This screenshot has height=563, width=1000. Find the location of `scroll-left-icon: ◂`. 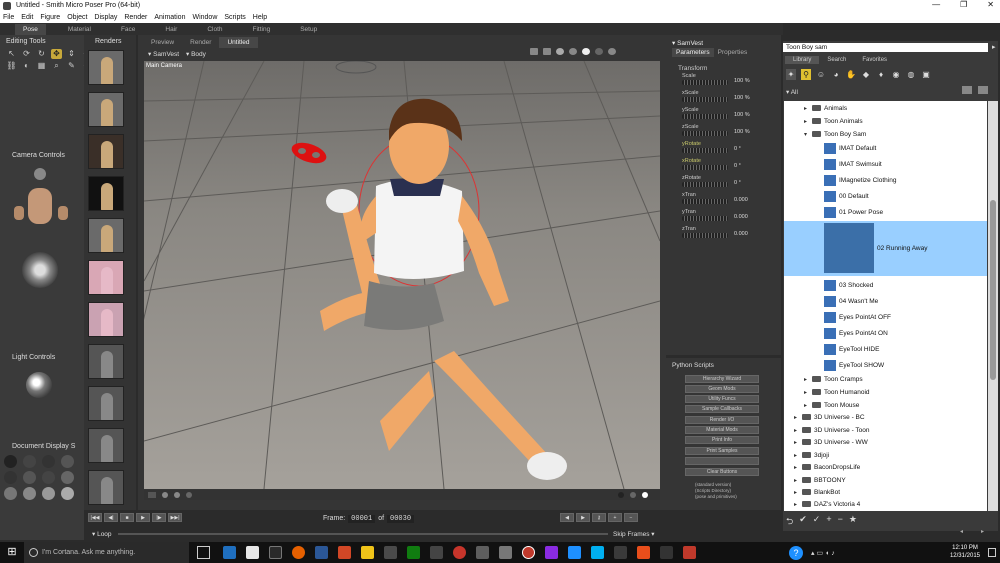

scroll-left-icon: ◂ is located at coordinates (961, 531).